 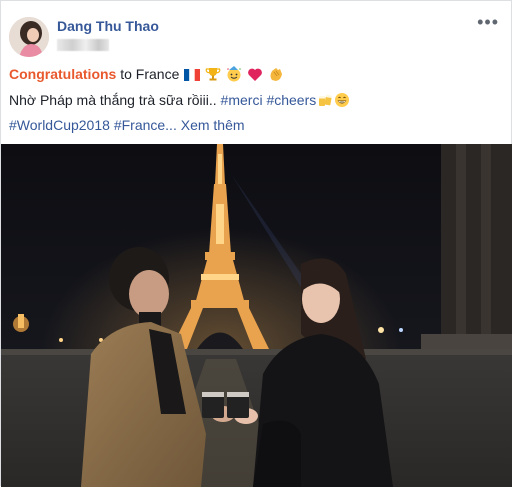 What do you see at coordinates (213, 125) in the screenshot?
I see `see-more-link: Xem thêm` at bounding box center [213, 125].